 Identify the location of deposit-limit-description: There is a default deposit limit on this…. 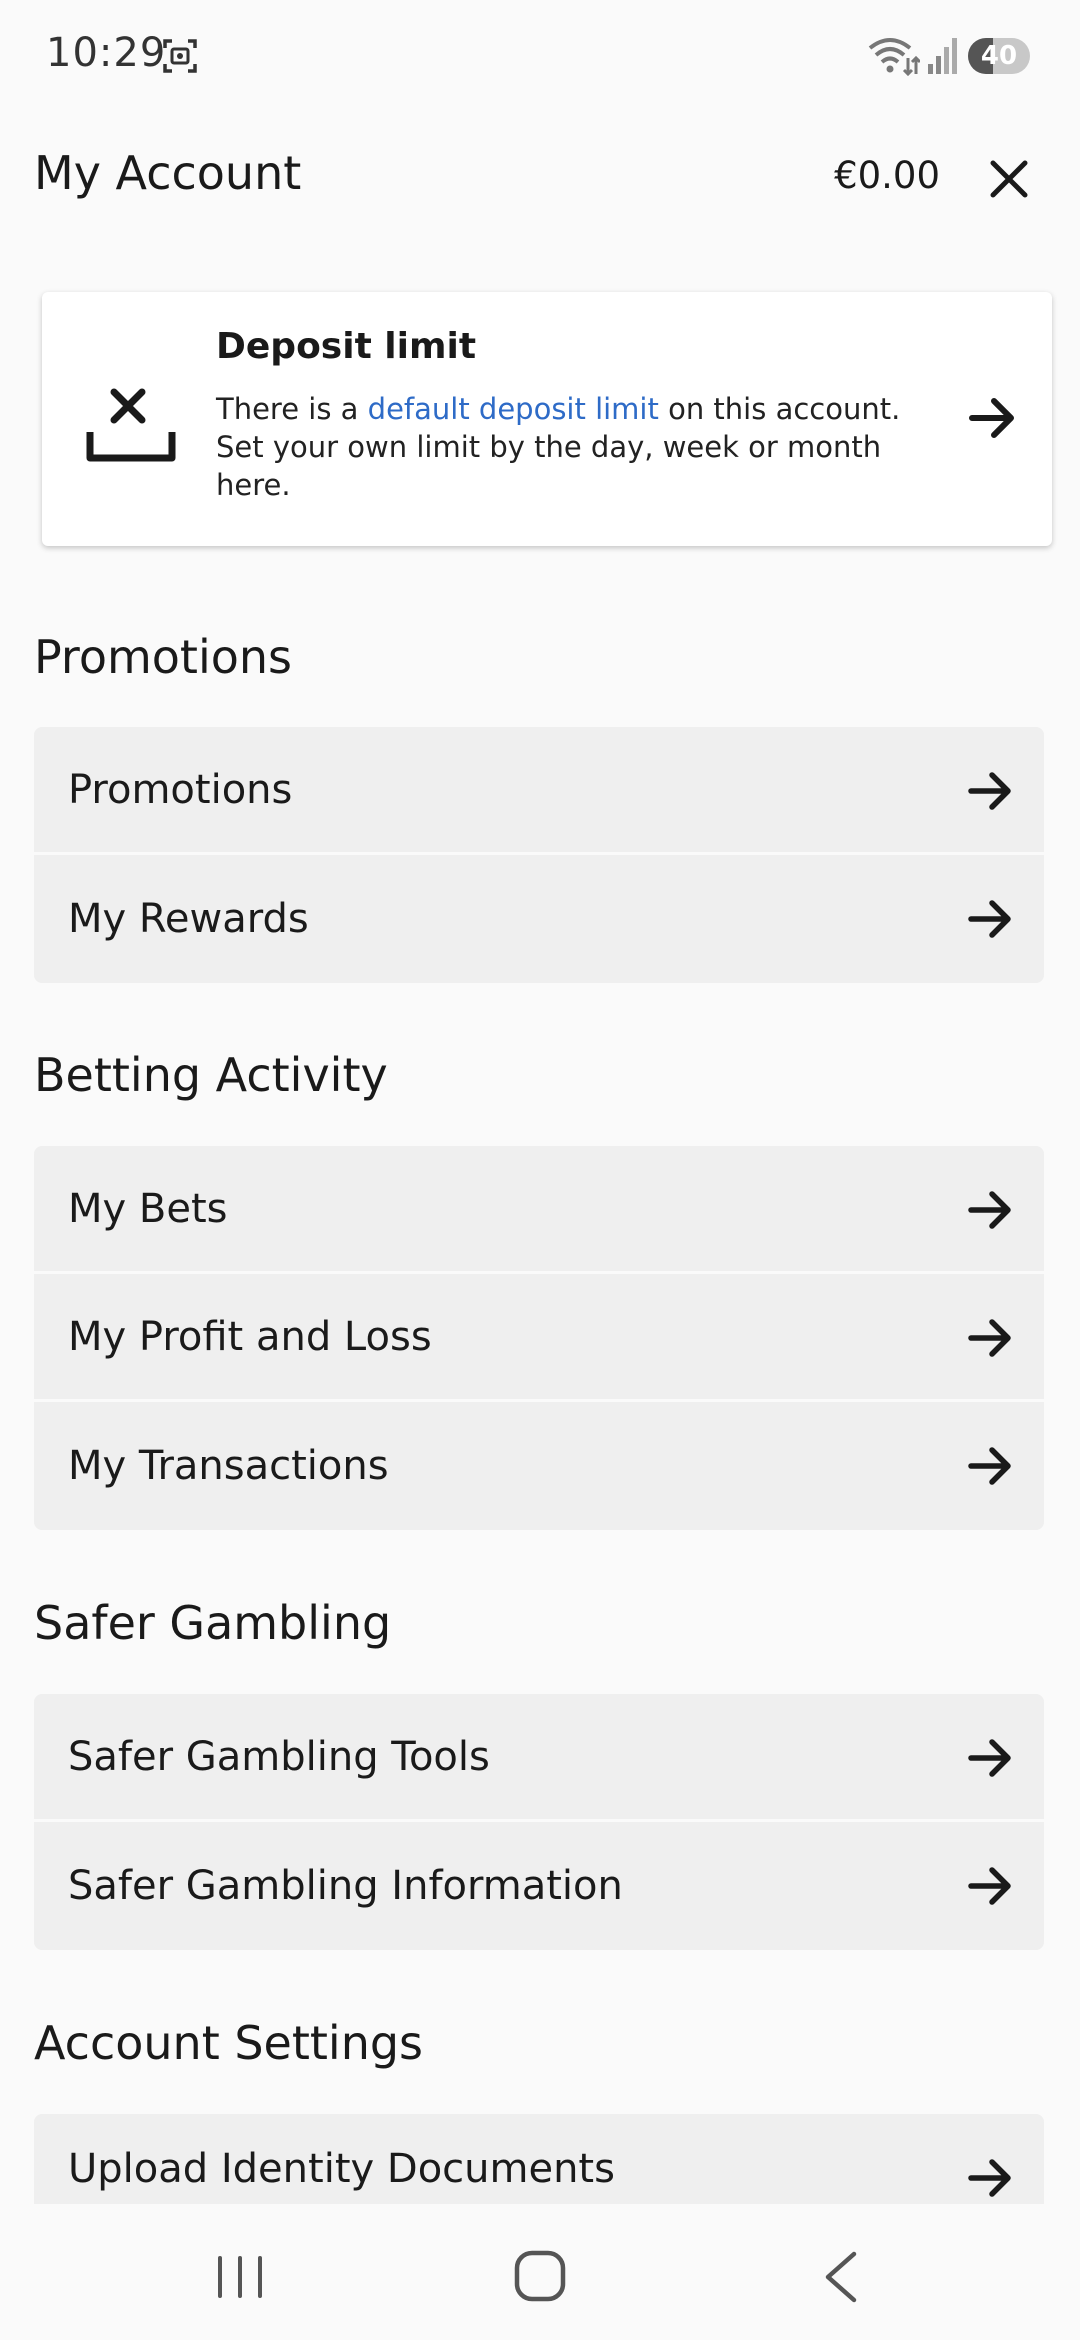
(576, 447).